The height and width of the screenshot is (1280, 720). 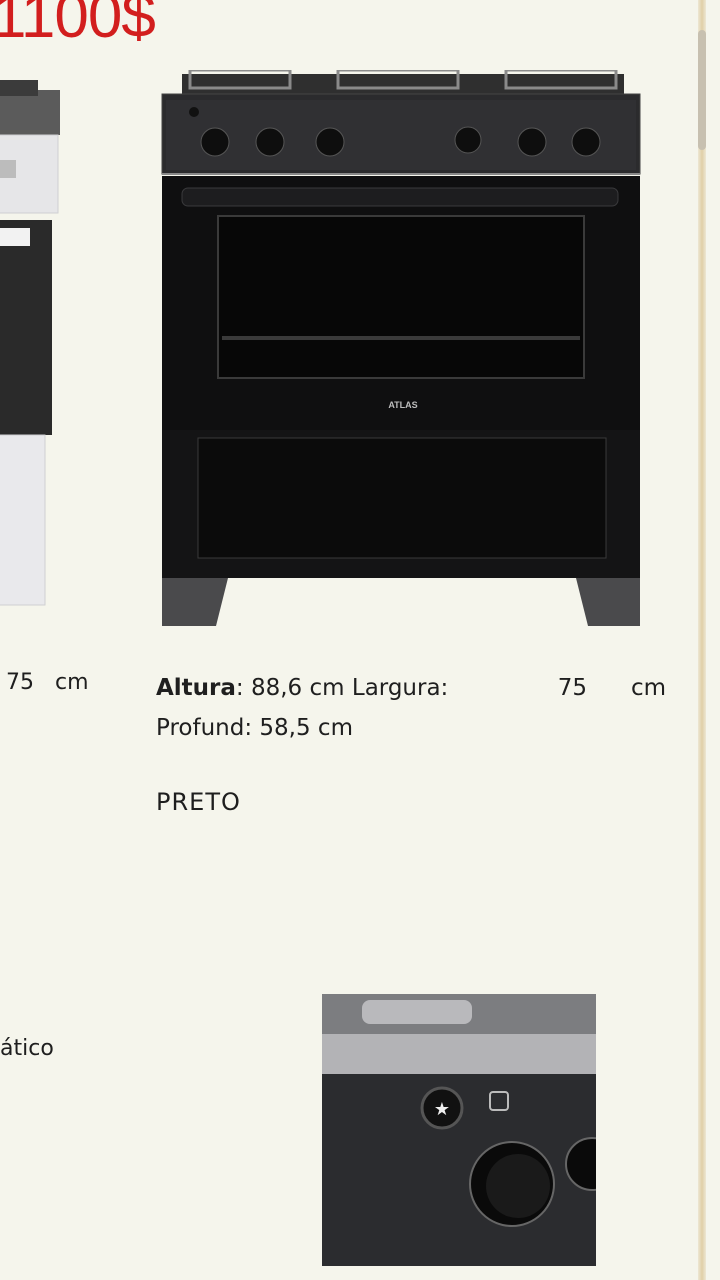 What do you see at coordinates (47, 682) in the screenshot?
I see `left-product-width: 75 cm` at bounding box center [47, 682].